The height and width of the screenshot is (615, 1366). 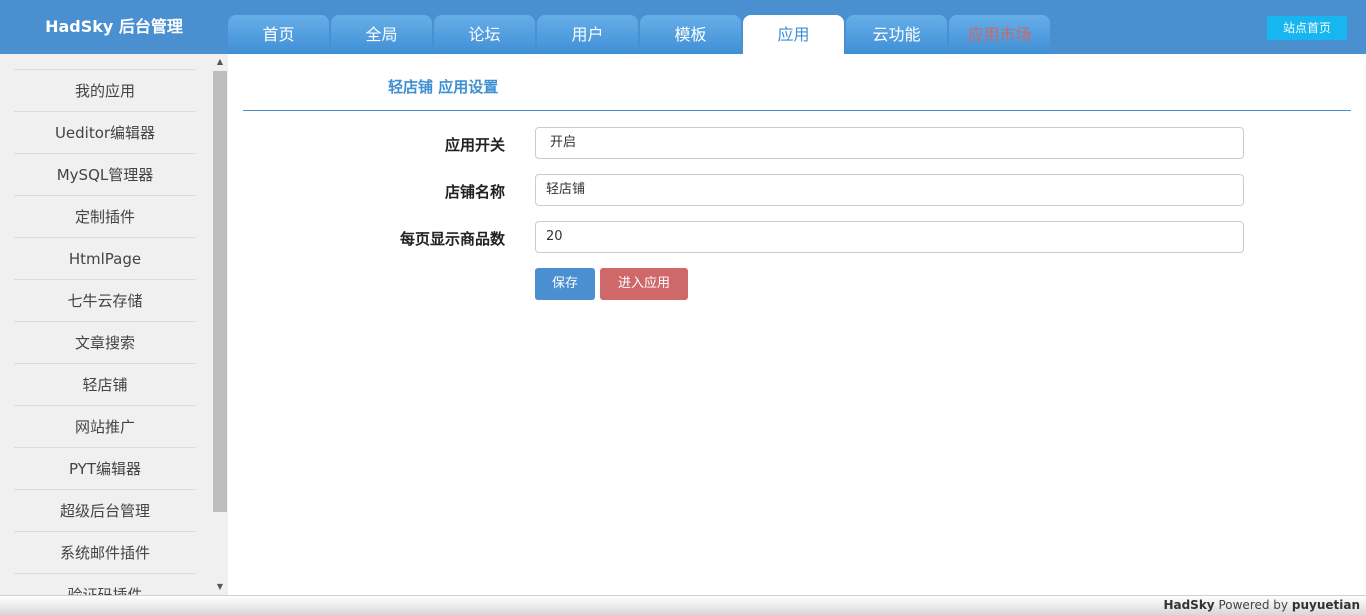 What do you see at coordinates (381, 34) in the screenshot?
I see `tab-global: 全局` at bounding box center [381, 34].